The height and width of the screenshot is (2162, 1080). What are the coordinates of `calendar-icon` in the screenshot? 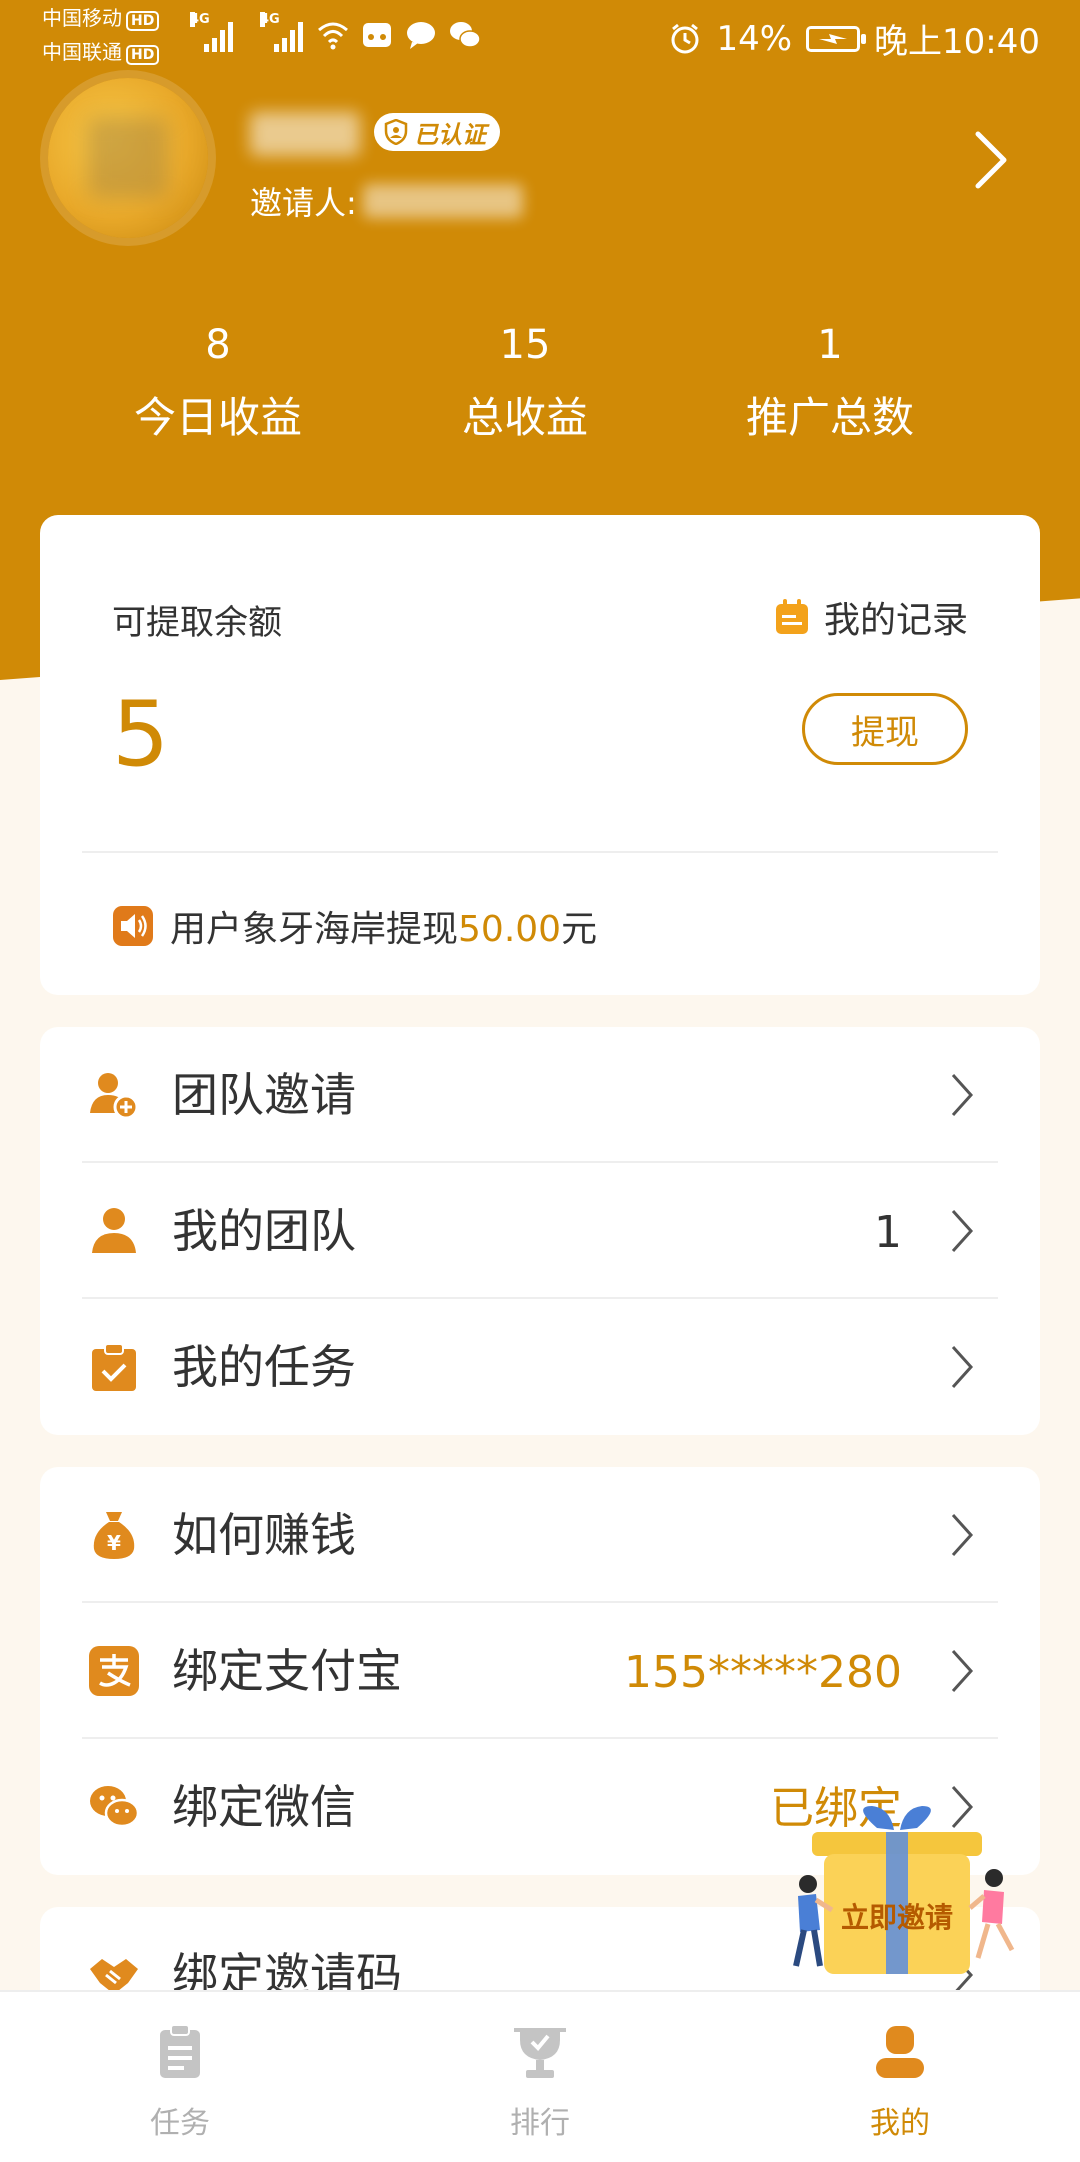 It's located at (791, 616).